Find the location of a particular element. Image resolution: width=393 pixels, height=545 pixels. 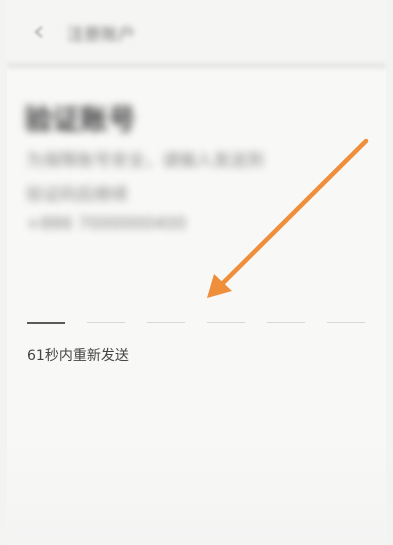

left-edge is located at coordinates (3, 272).